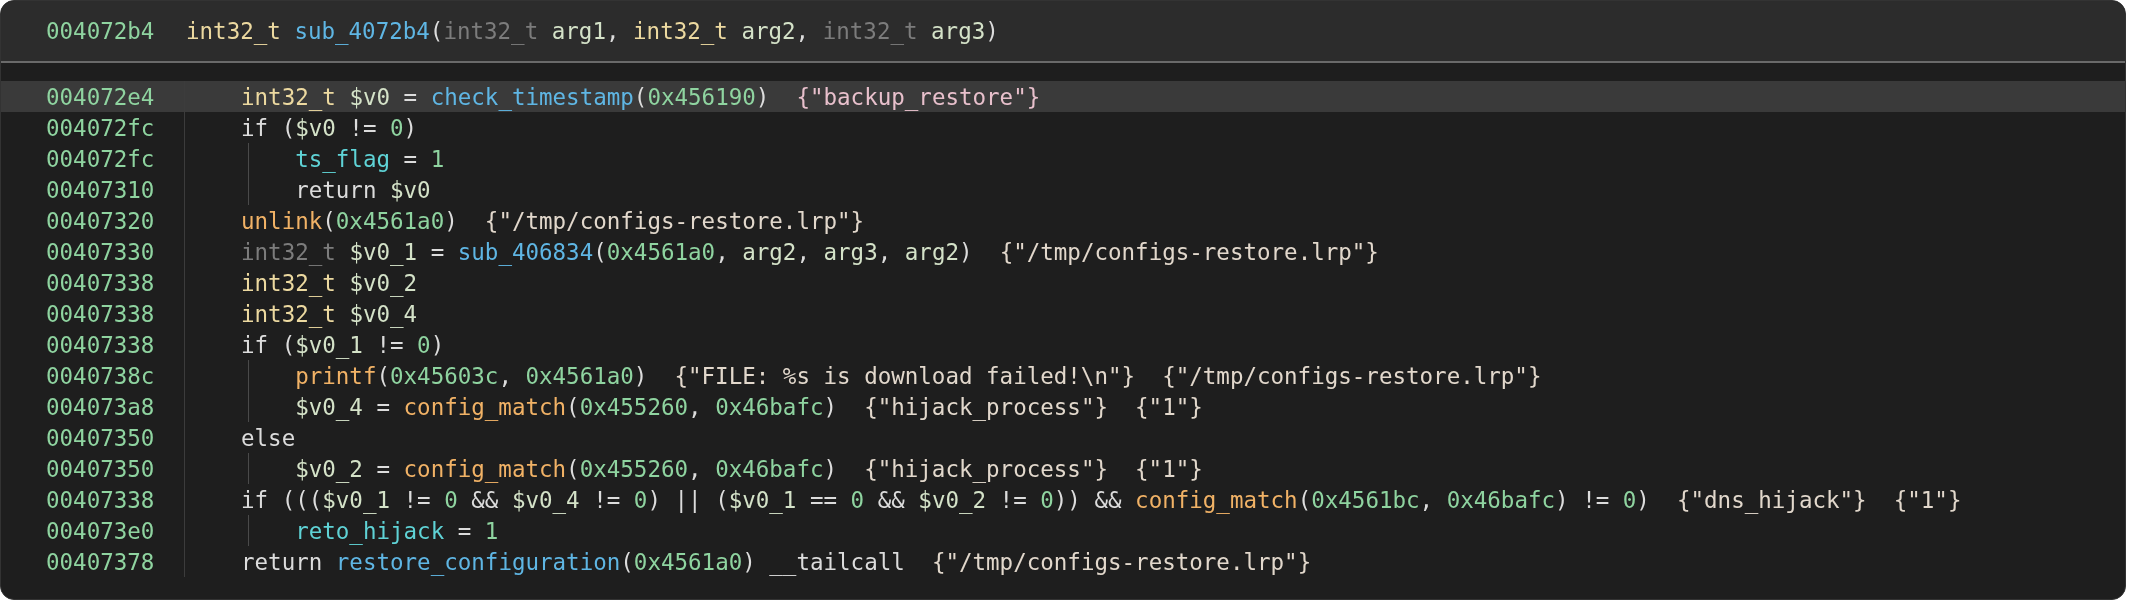 The height and width of the screenshot is (606, 2134). Describe the element at coordinates (553, 220) in the screenshot. I see `code-line: unlink(0x4561a0) {"/tmp/configs-restore.lrp"}` at that location.